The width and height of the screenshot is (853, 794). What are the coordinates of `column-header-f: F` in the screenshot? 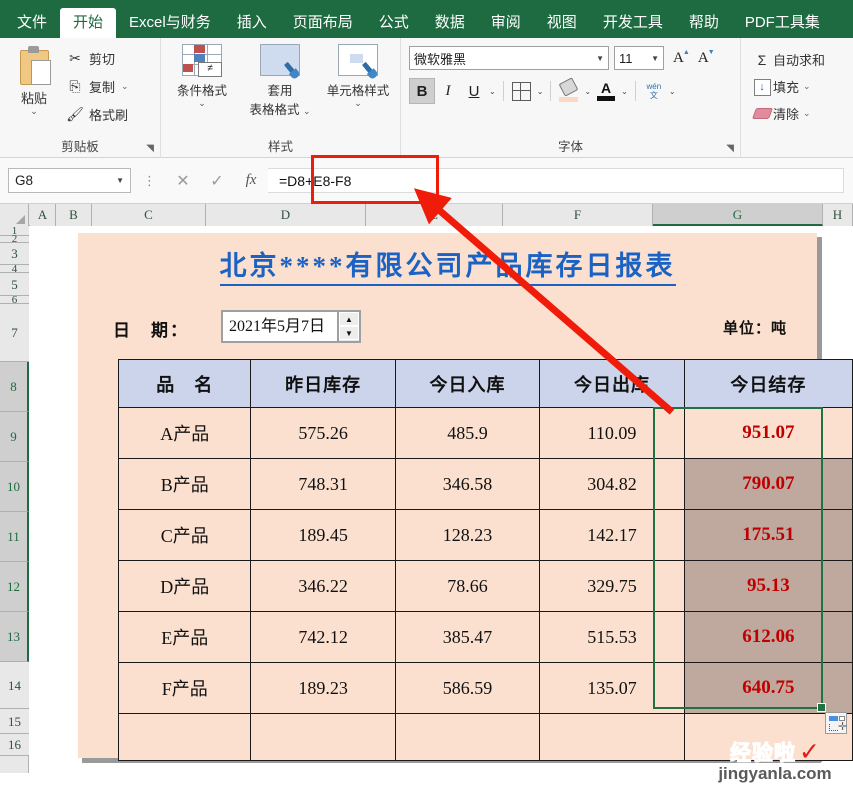 It's located at (578, 215).